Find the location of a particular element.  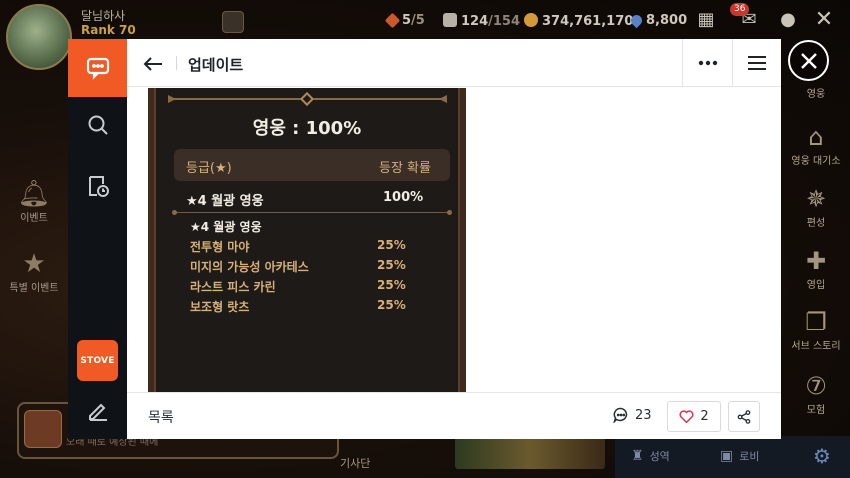

adventure-icon: ⑦ is located at coordinates (816, 386).